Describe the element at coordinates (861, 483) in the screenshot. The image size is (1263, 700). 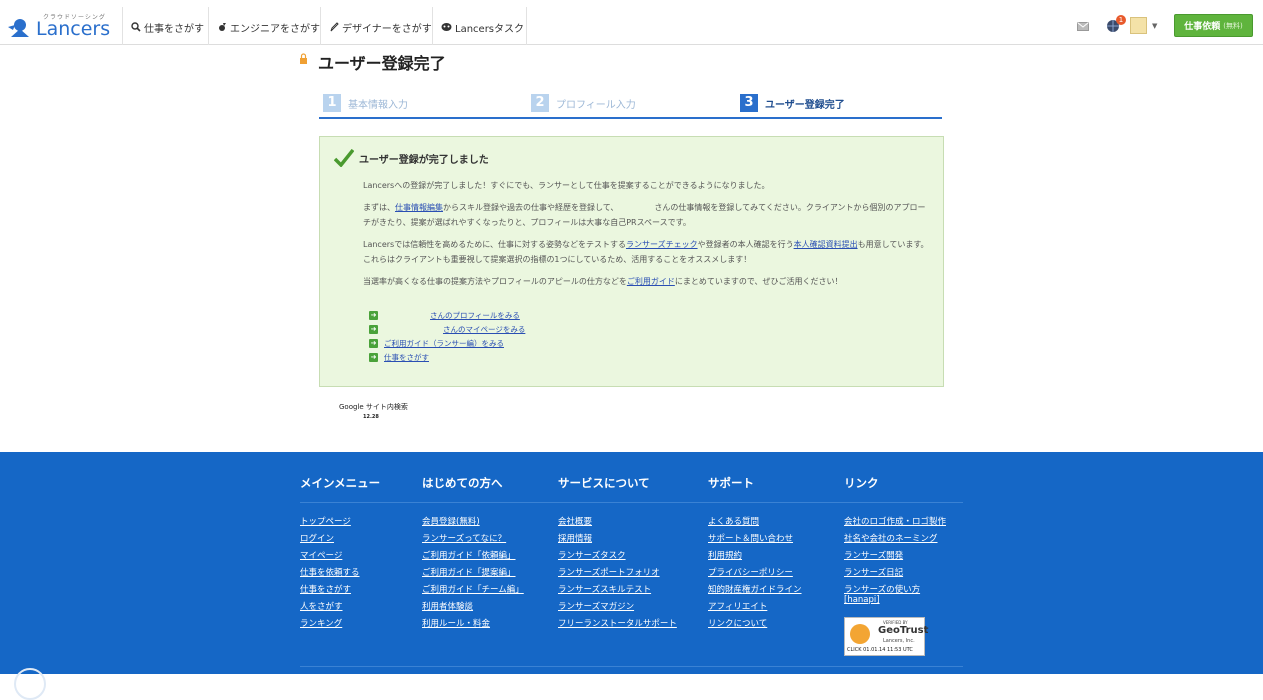
I see `footer-heading-links: リンク` at that location.